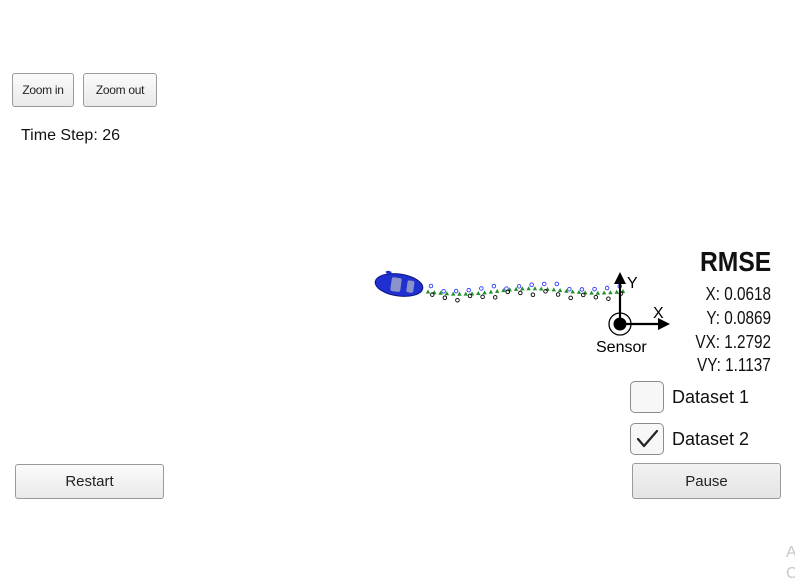  I want to click on dataset-2-label: Dataset 2, so click(711, 439).